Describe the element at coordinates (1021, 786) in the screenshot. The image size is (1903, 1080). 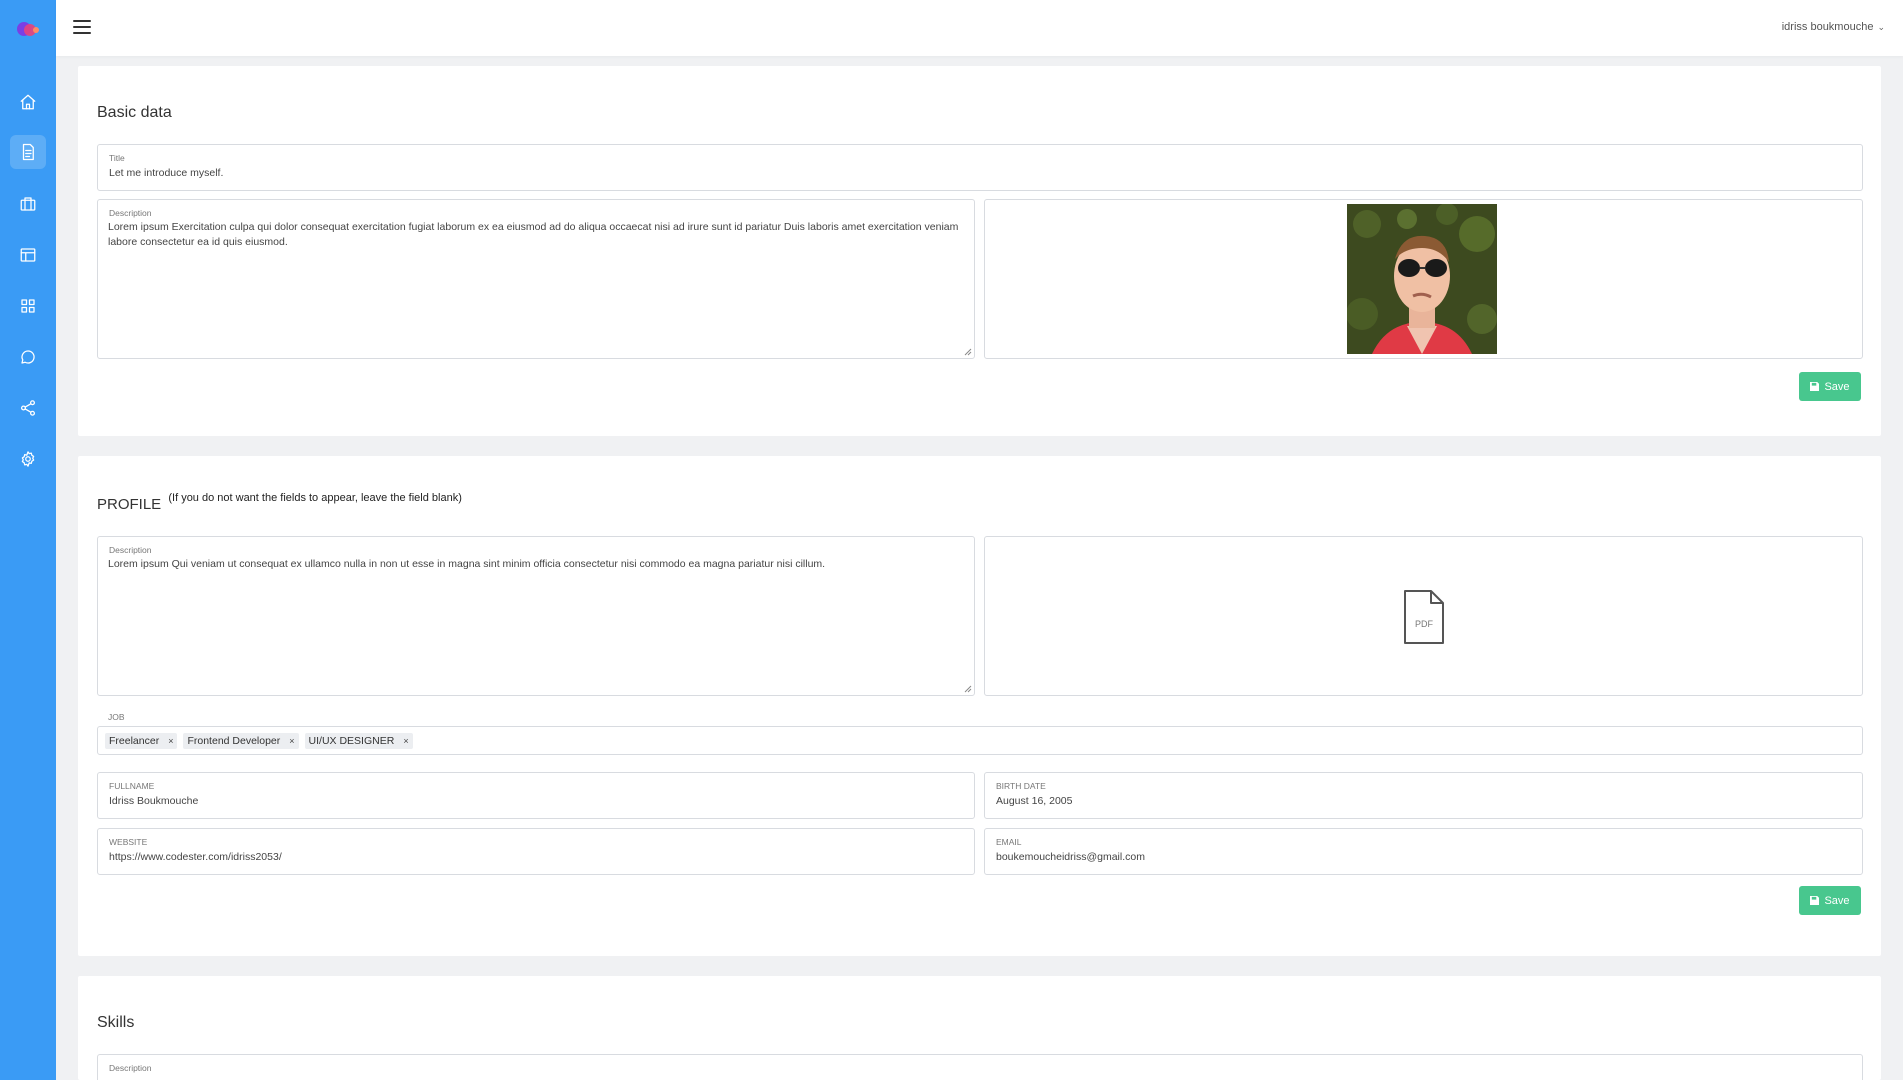
I see `birth-date-label: BIRTH DATE` at that location.